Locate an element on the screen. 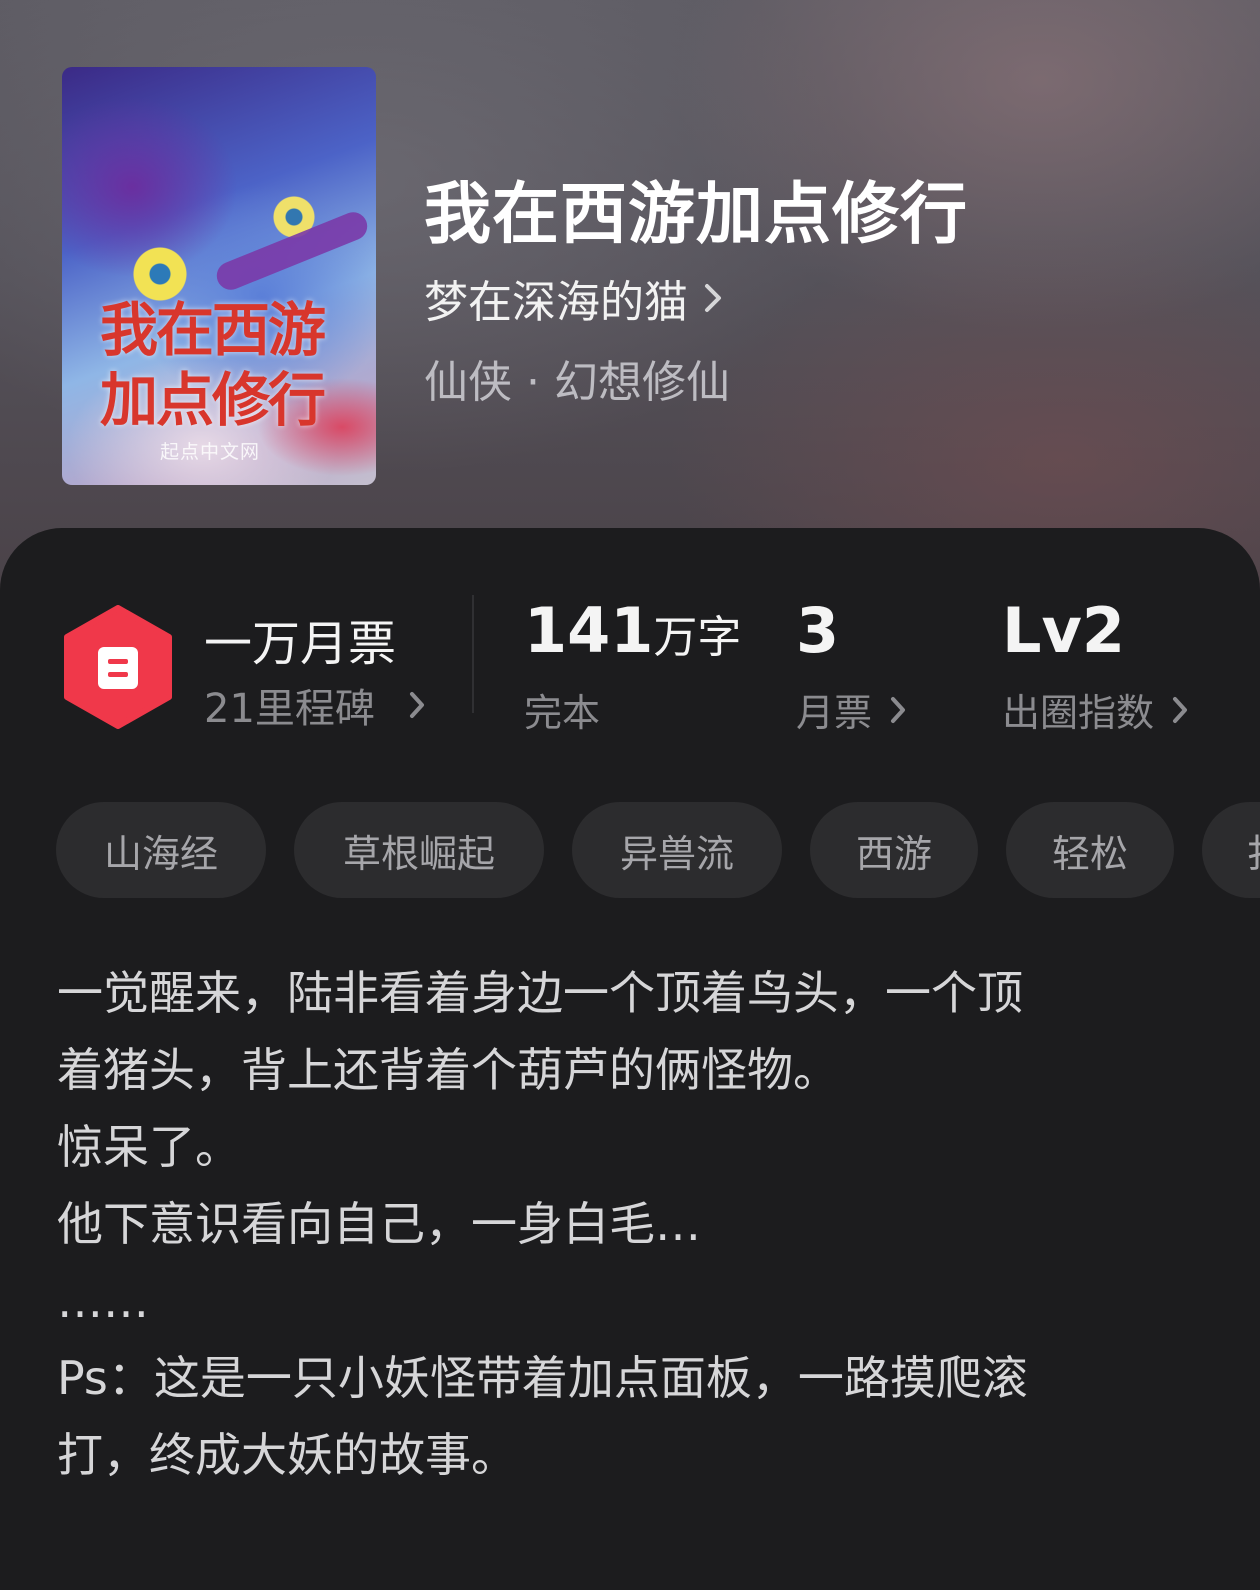 This screenshot has width=1260, height=1590. author-name: 梦在深海的猫 is located at coordinates (556, 302).